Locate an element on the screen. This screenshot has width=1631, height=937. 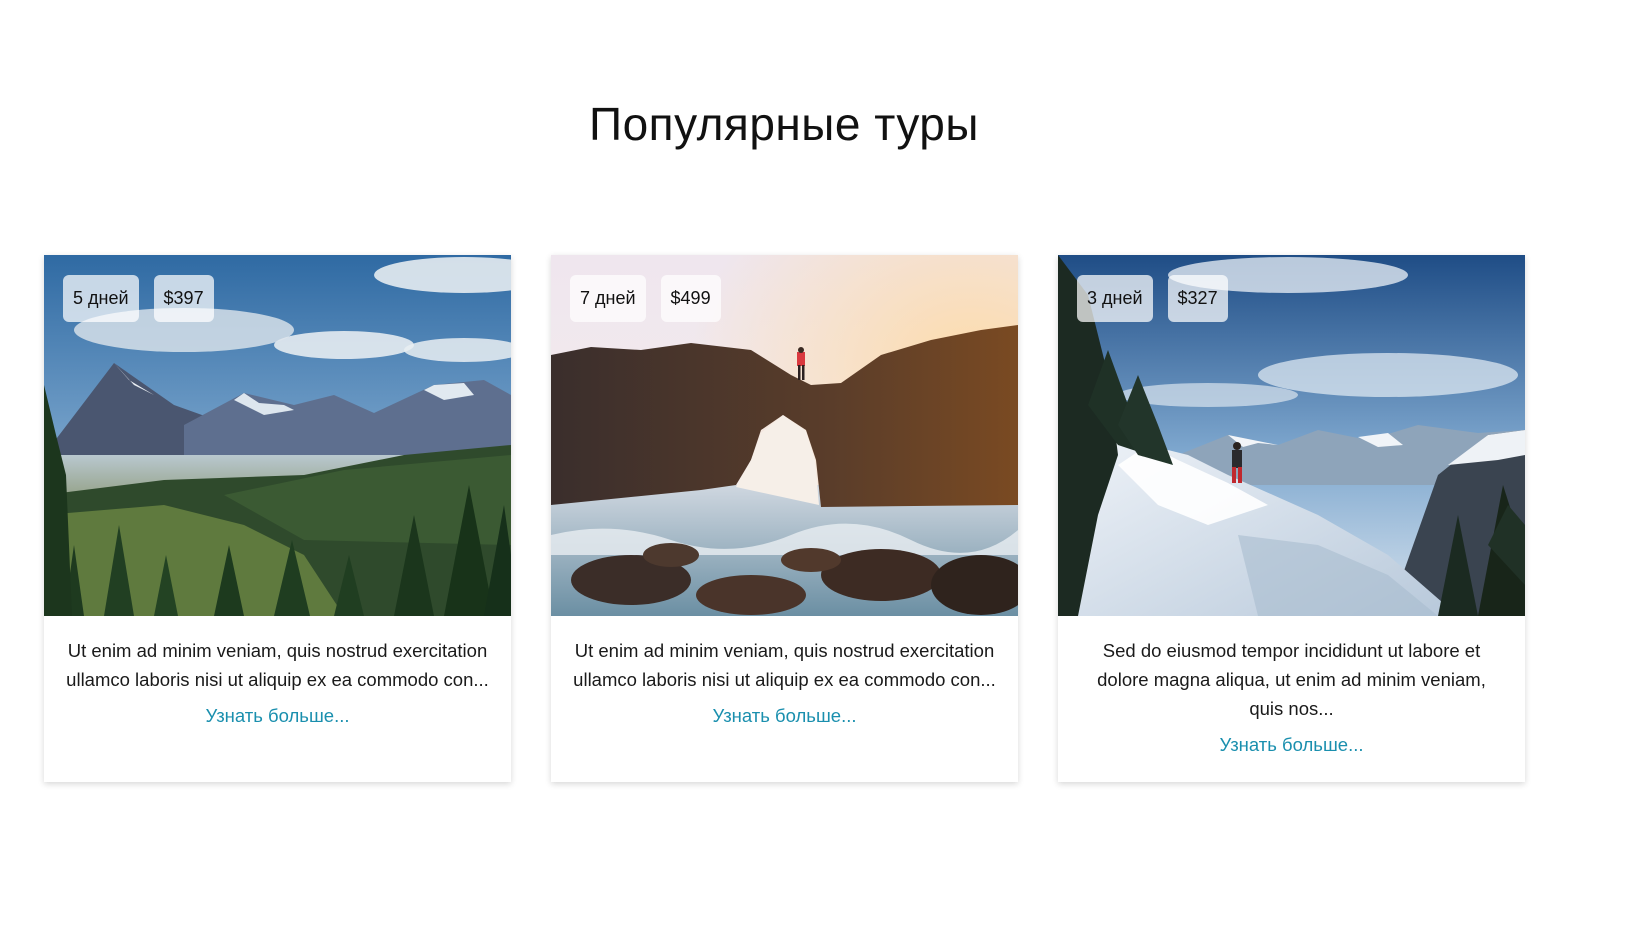
duration-badge: 3 дней is located at coordinates (1115, 298).